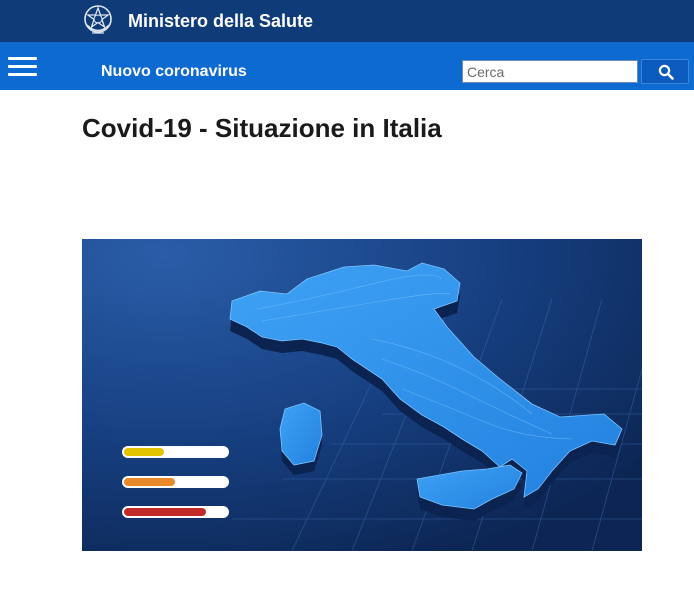  I want to click on search-button, so click(665, 71).